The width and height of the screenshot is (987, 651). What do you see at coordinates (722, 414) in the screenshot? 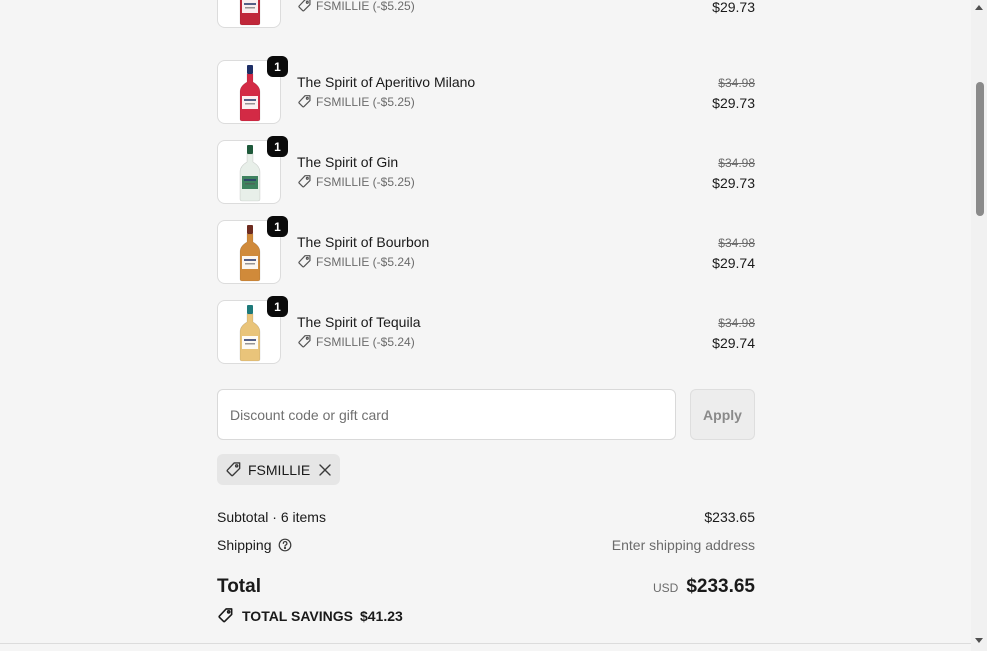
I see `apply-button: Apply` at bounding box center [722, 414].